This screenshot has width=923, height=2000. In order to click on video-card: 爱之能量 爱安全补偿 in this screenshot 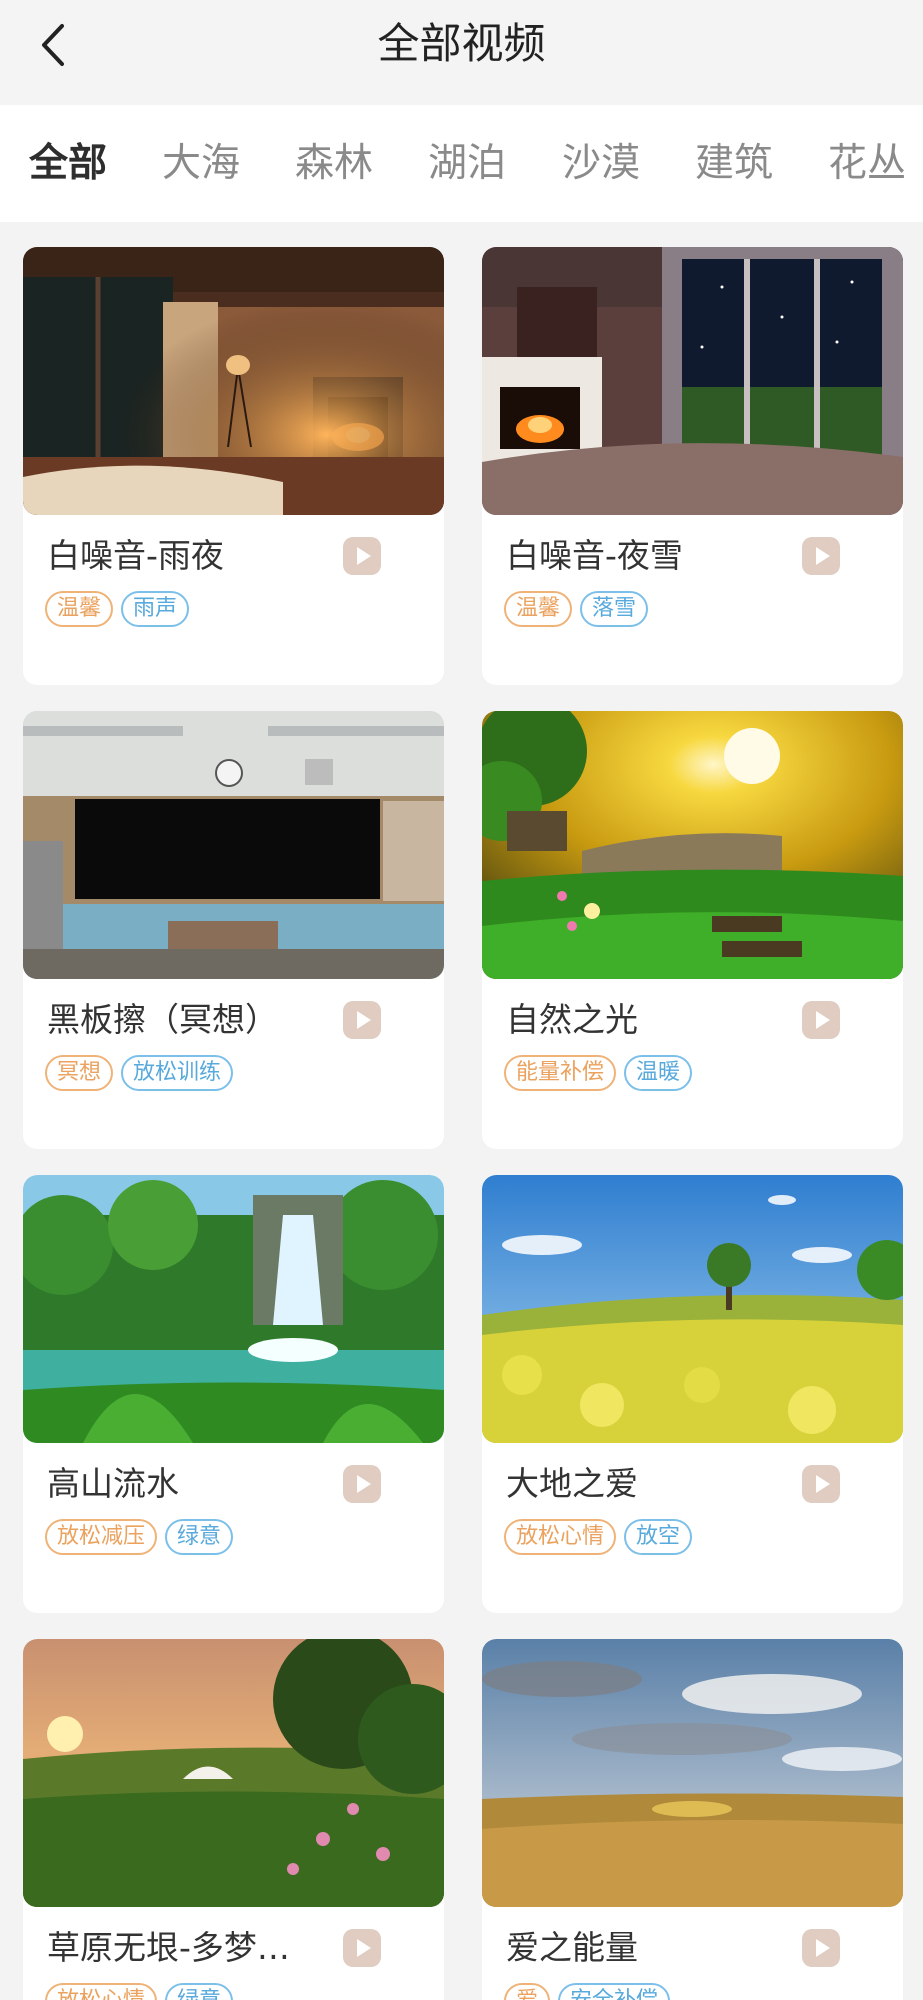, I will do `click(692, 1819)`.